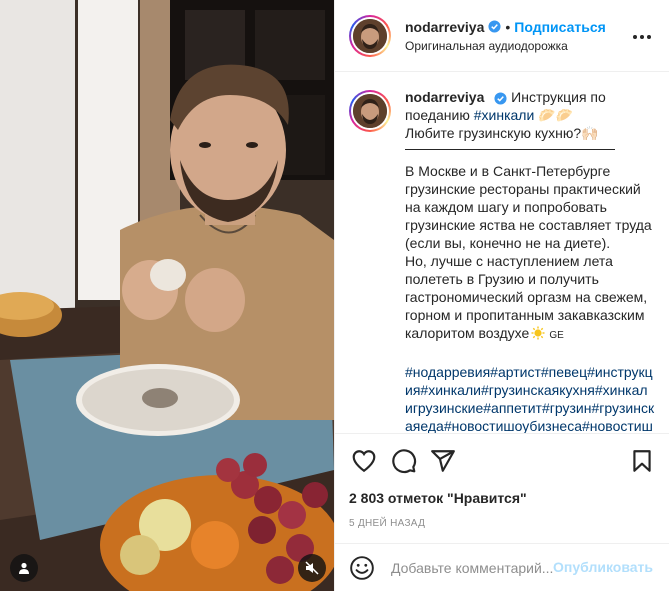 The image size is (669, 591). Describe the element at coordinates (564, 372) in the screenshot. I see `hashtag-link: #певец` at that location.